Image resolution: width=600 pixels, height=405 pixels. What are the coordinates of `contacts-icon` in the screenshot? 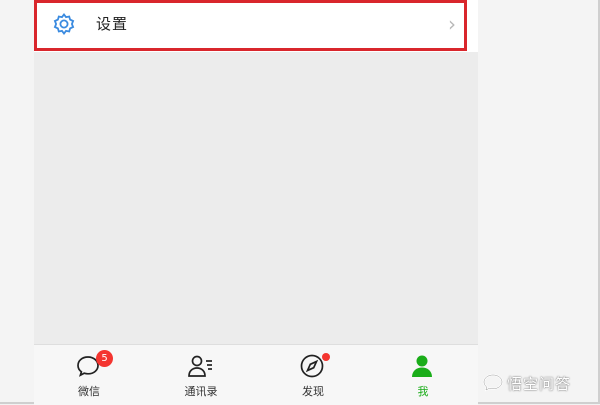 It's located at (200, 366).